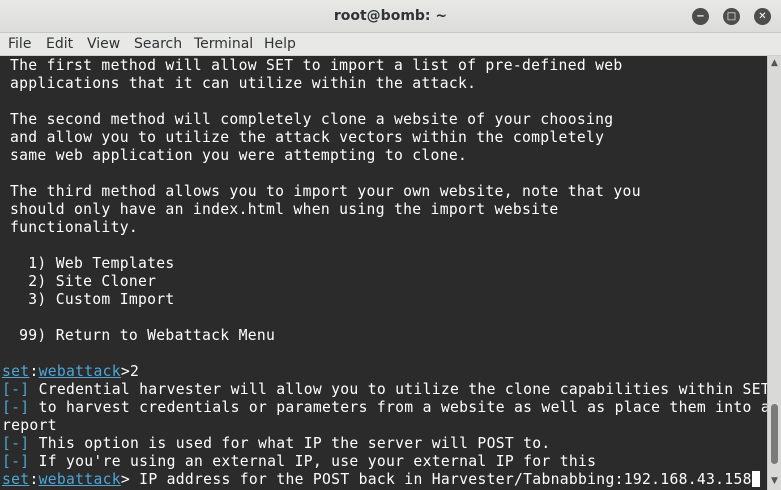 Image resolution: width=781 pixels, height=490 pixels. I want to click on menu-option-line: 2) Site Cloner, so click(83, 281).